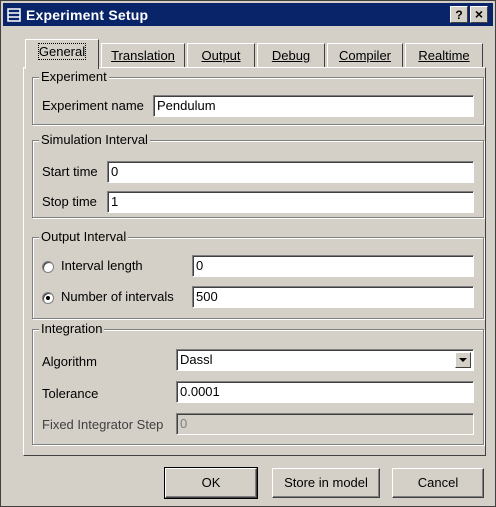 The height and width of the screenshot is (507, 496). Describe the element at coordinates (313, 106) in the screenshot. I see `experiment-name-field: Pendulum` at that location.